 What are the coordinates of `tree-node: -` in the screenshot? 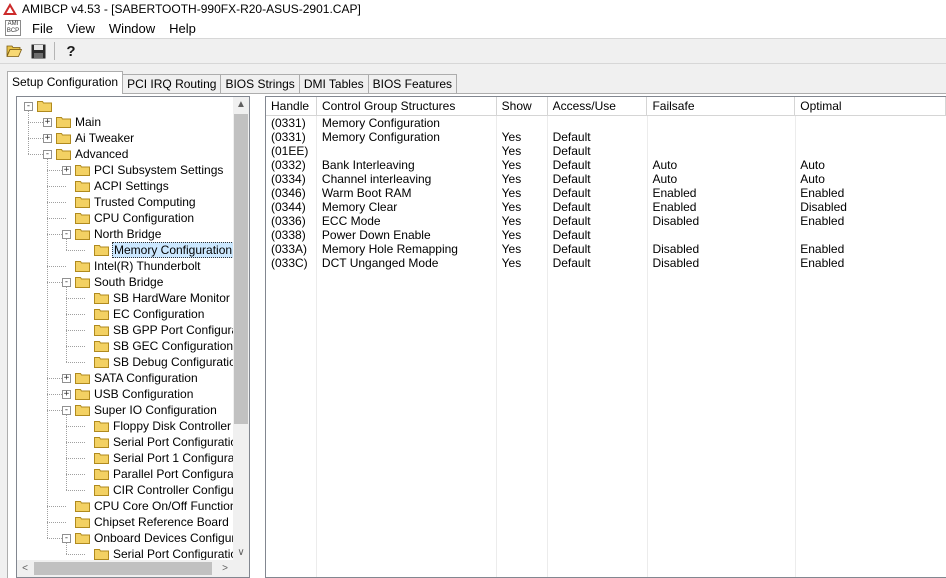 It's located at (40, 106).